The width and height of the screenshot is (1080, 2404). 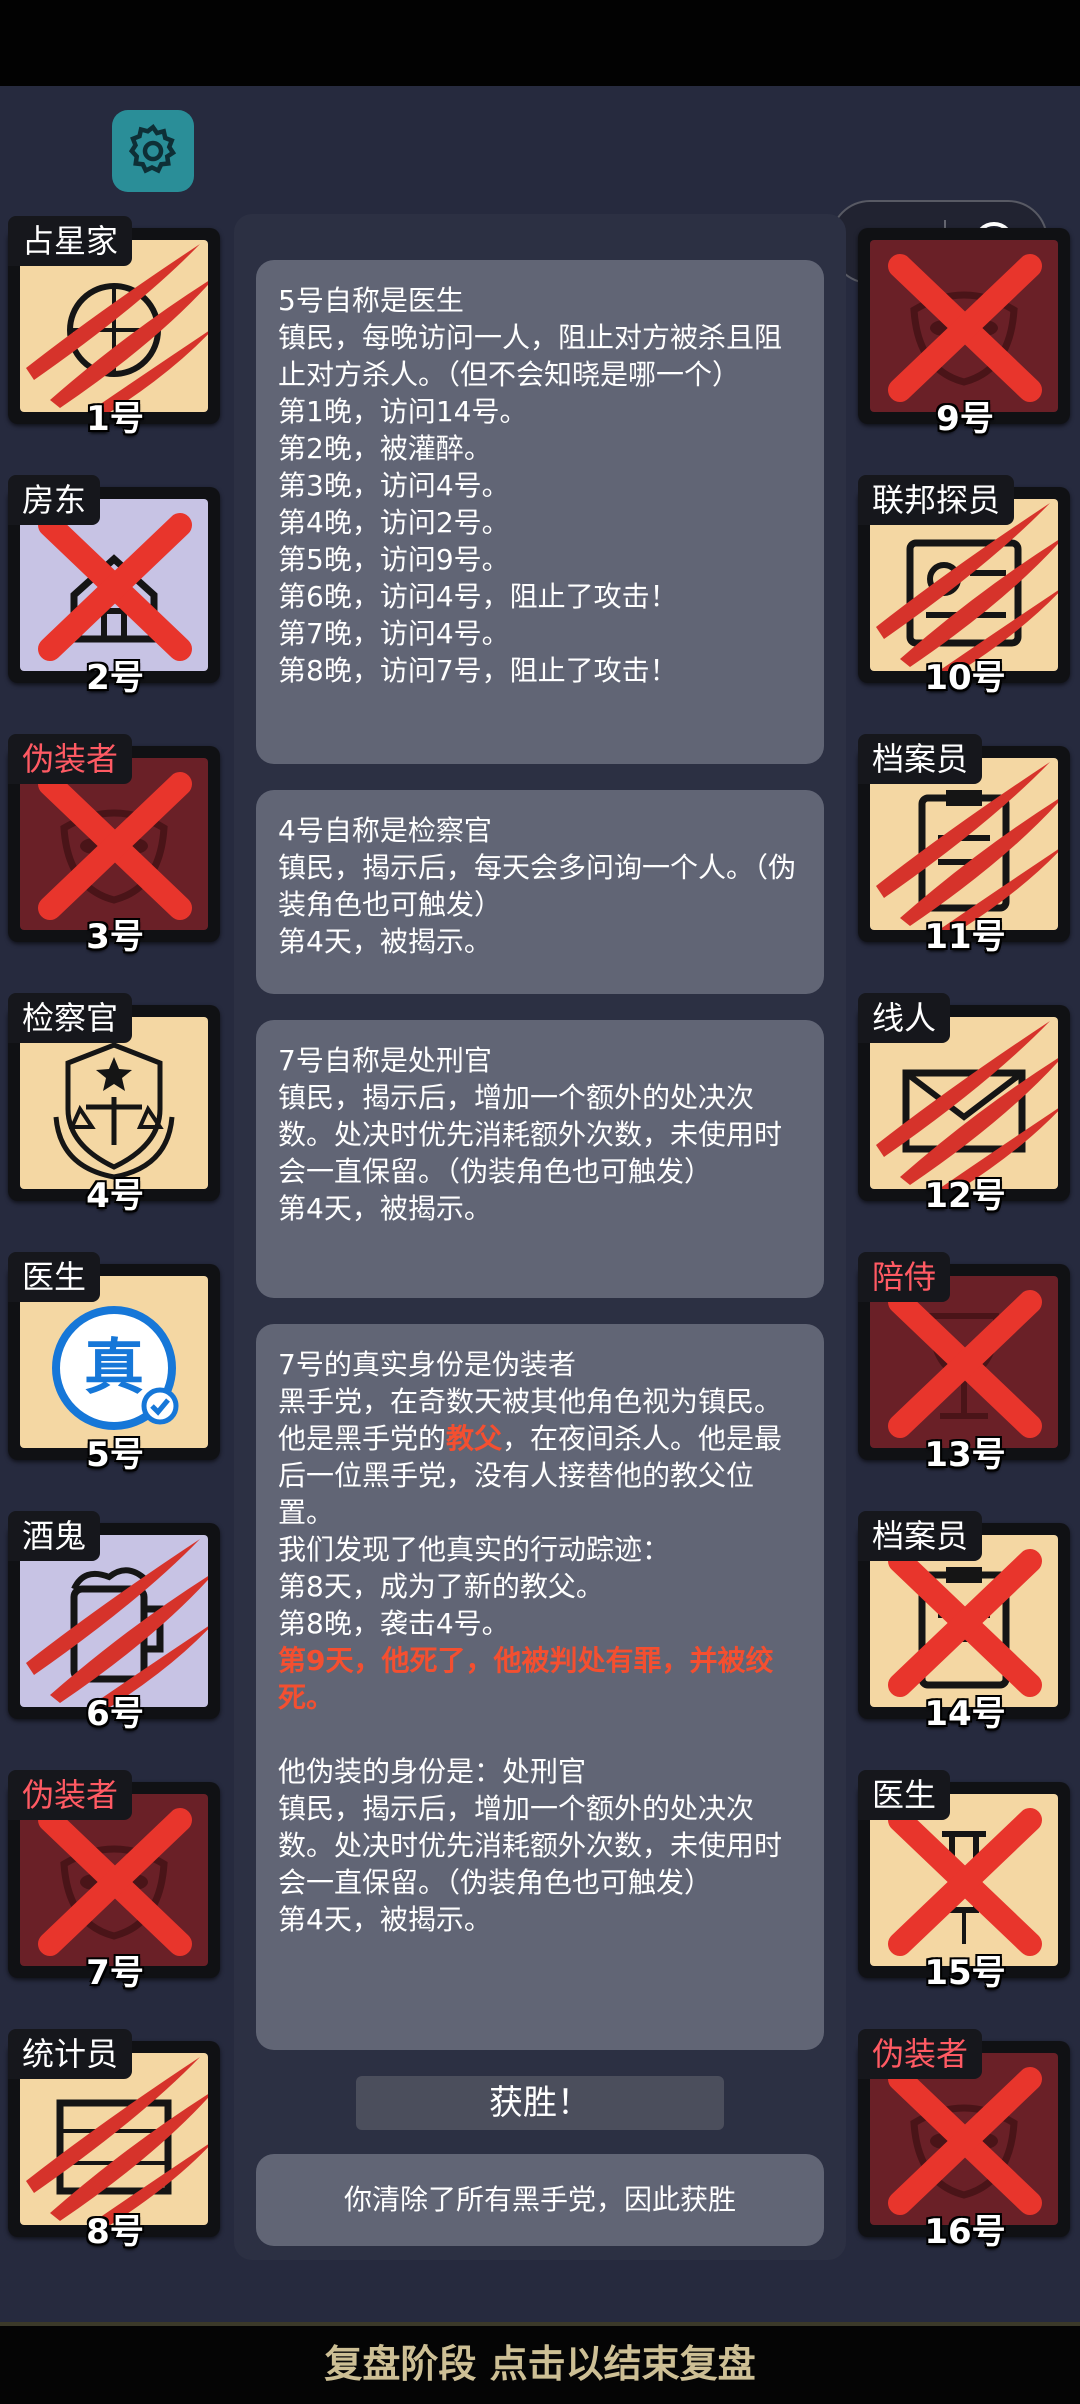 I want to click on player-card: 9号, so click(x=965, y=327).